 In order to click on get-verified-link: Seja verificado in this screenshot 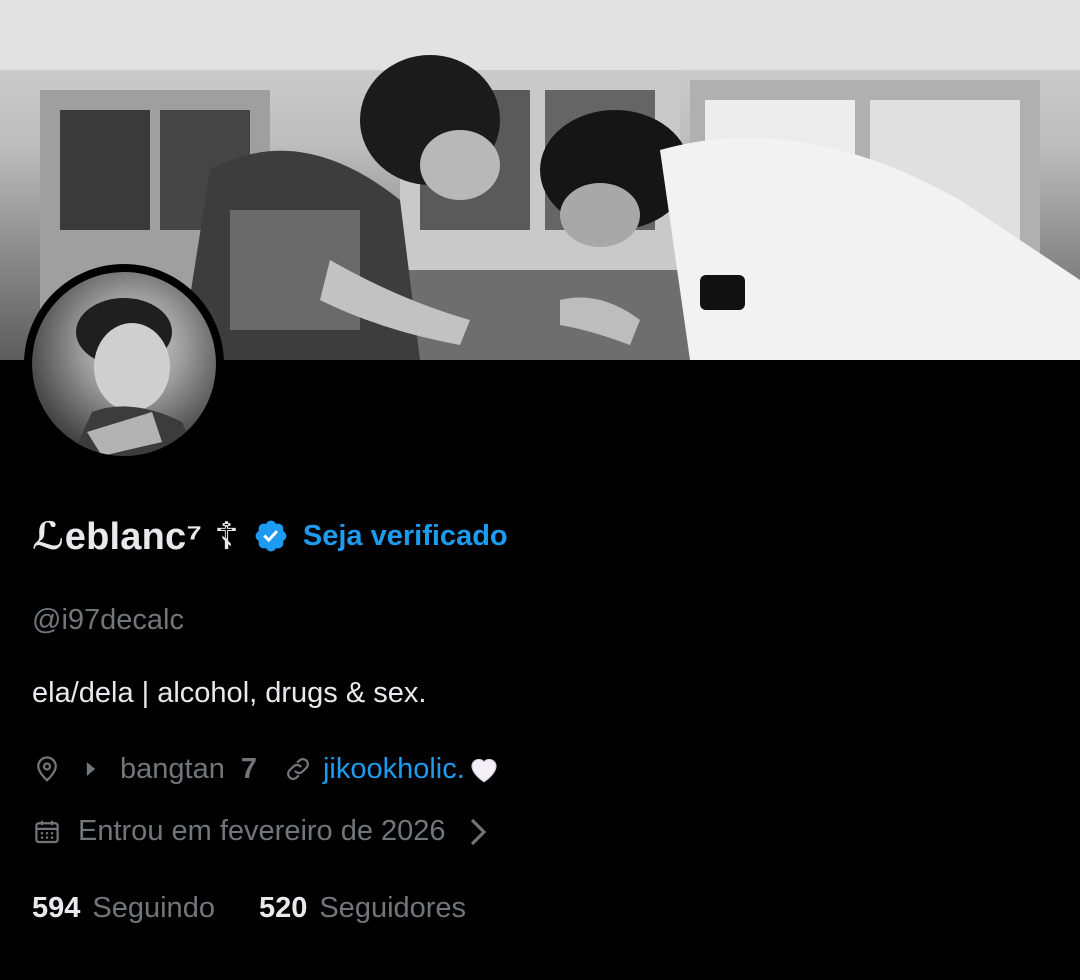, I will do `click(405, 536)`.